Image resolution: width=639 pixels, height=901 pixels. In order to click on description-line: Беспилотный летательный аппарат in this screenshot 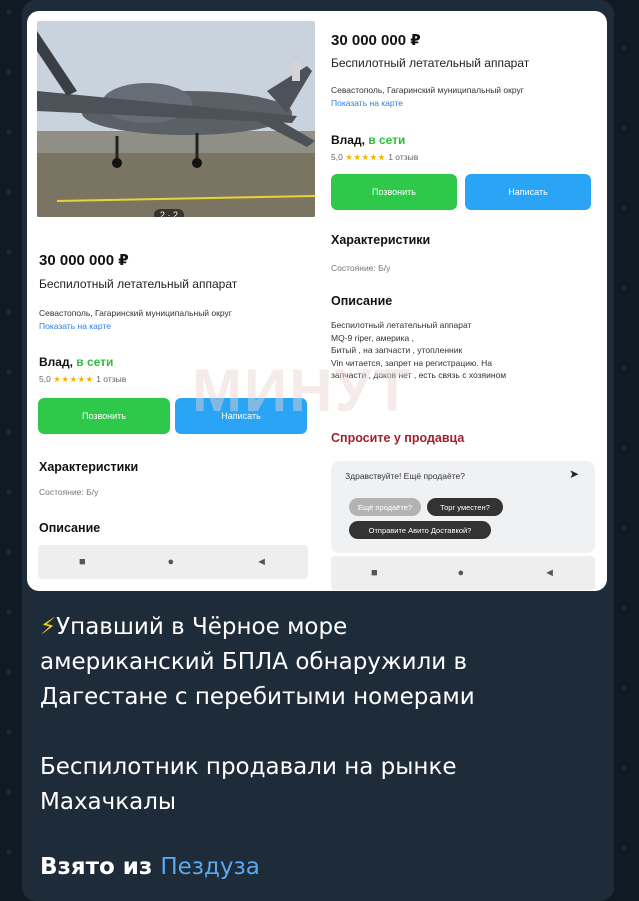, I will do `click(401, 325)`.